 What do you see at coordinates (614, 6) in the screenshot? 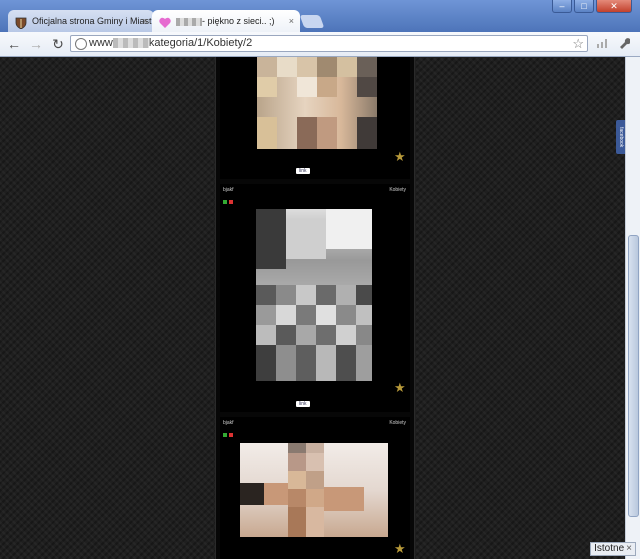
I see `close-button: ✕` at bounding box center [614, 6].